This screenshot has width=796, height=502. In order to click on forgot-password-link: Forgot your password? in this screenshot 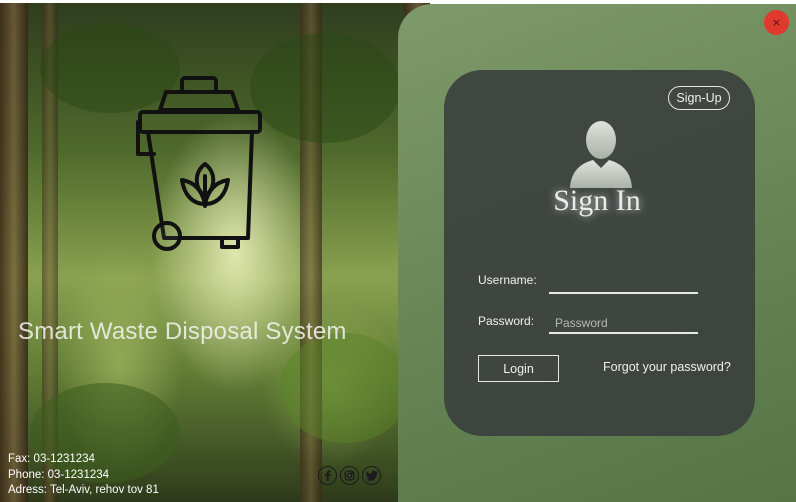, I will do `click(667, 367)`.